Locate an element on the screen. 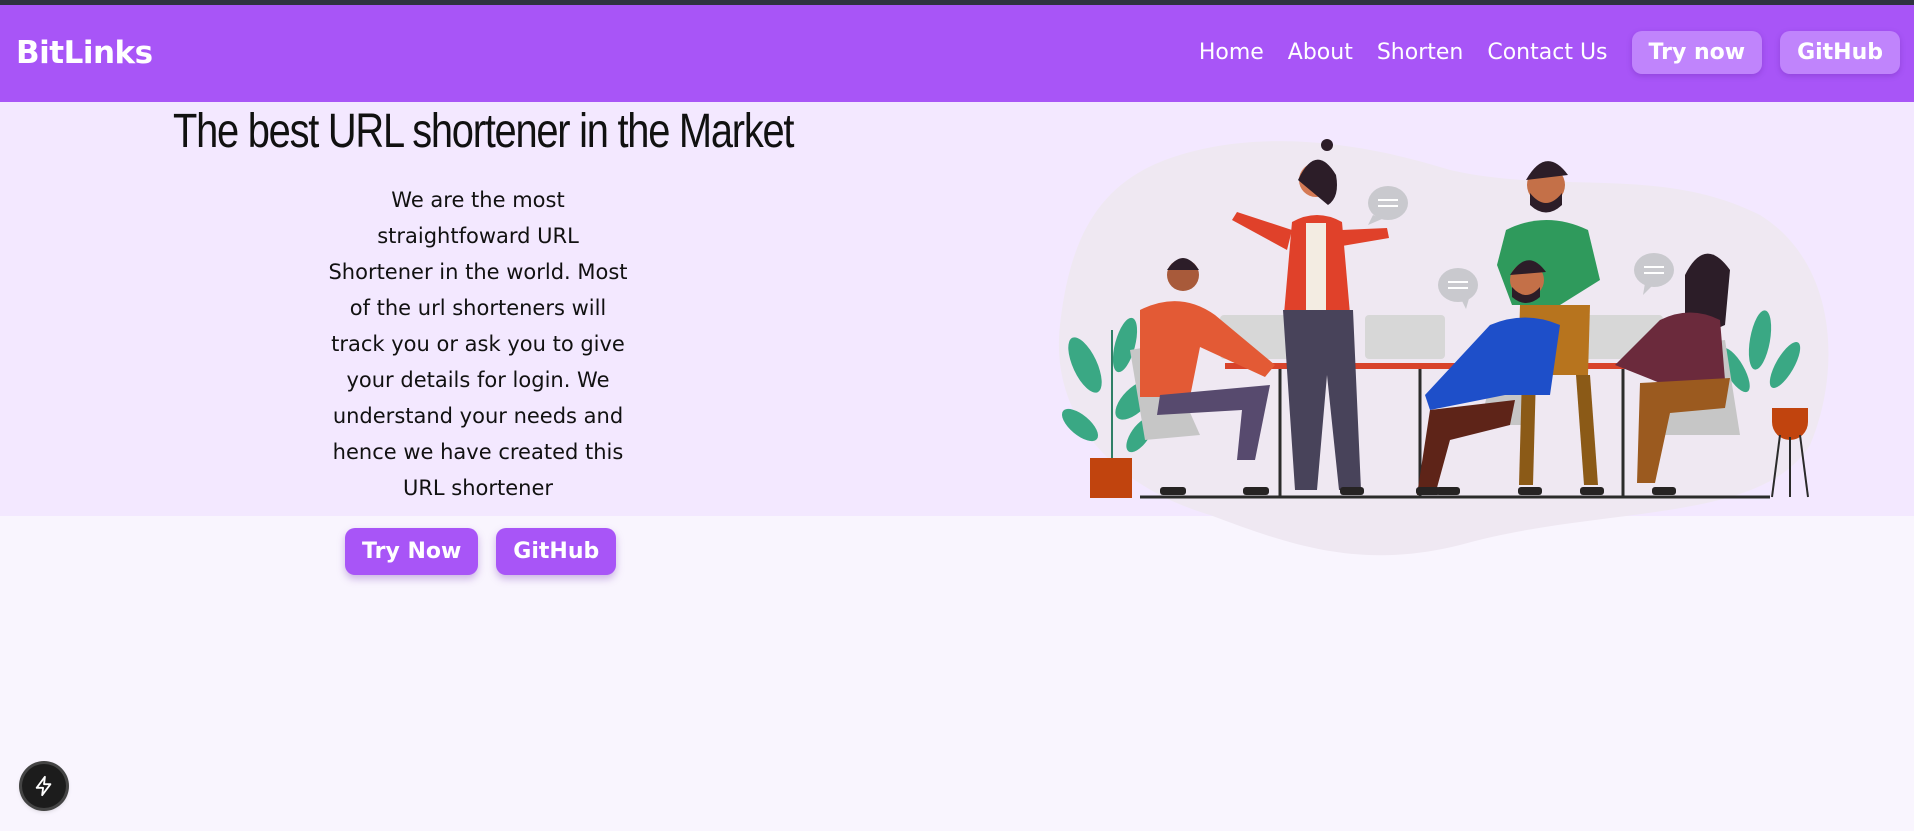  nav-try-now-button: Try now is located at coordinates (1697, 52).